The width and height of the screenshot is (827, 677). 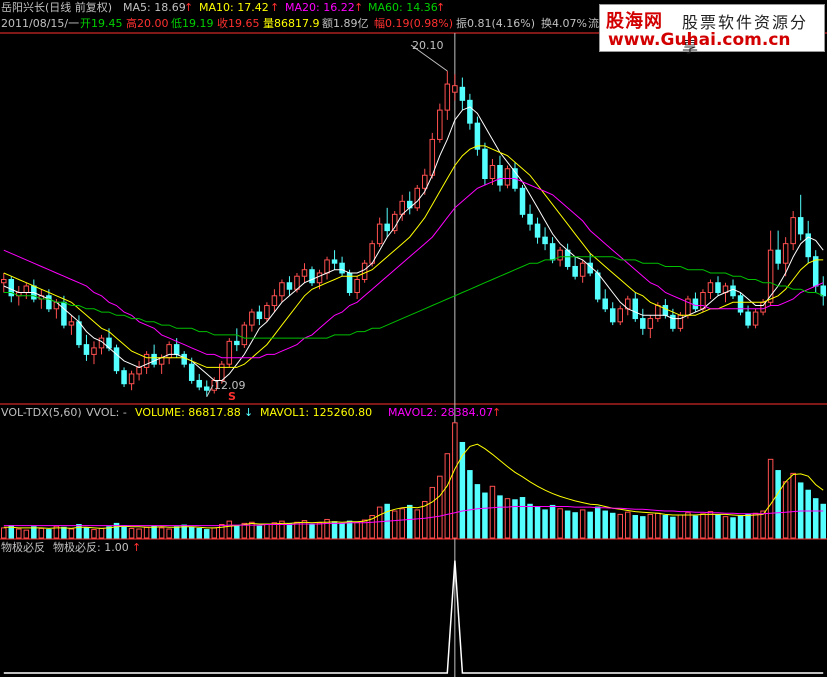 What do you see at coordinates (154, 7) in the screenshot?
I see `ma5-readout: MA5: 18.69` at bounding box center [154, 7].